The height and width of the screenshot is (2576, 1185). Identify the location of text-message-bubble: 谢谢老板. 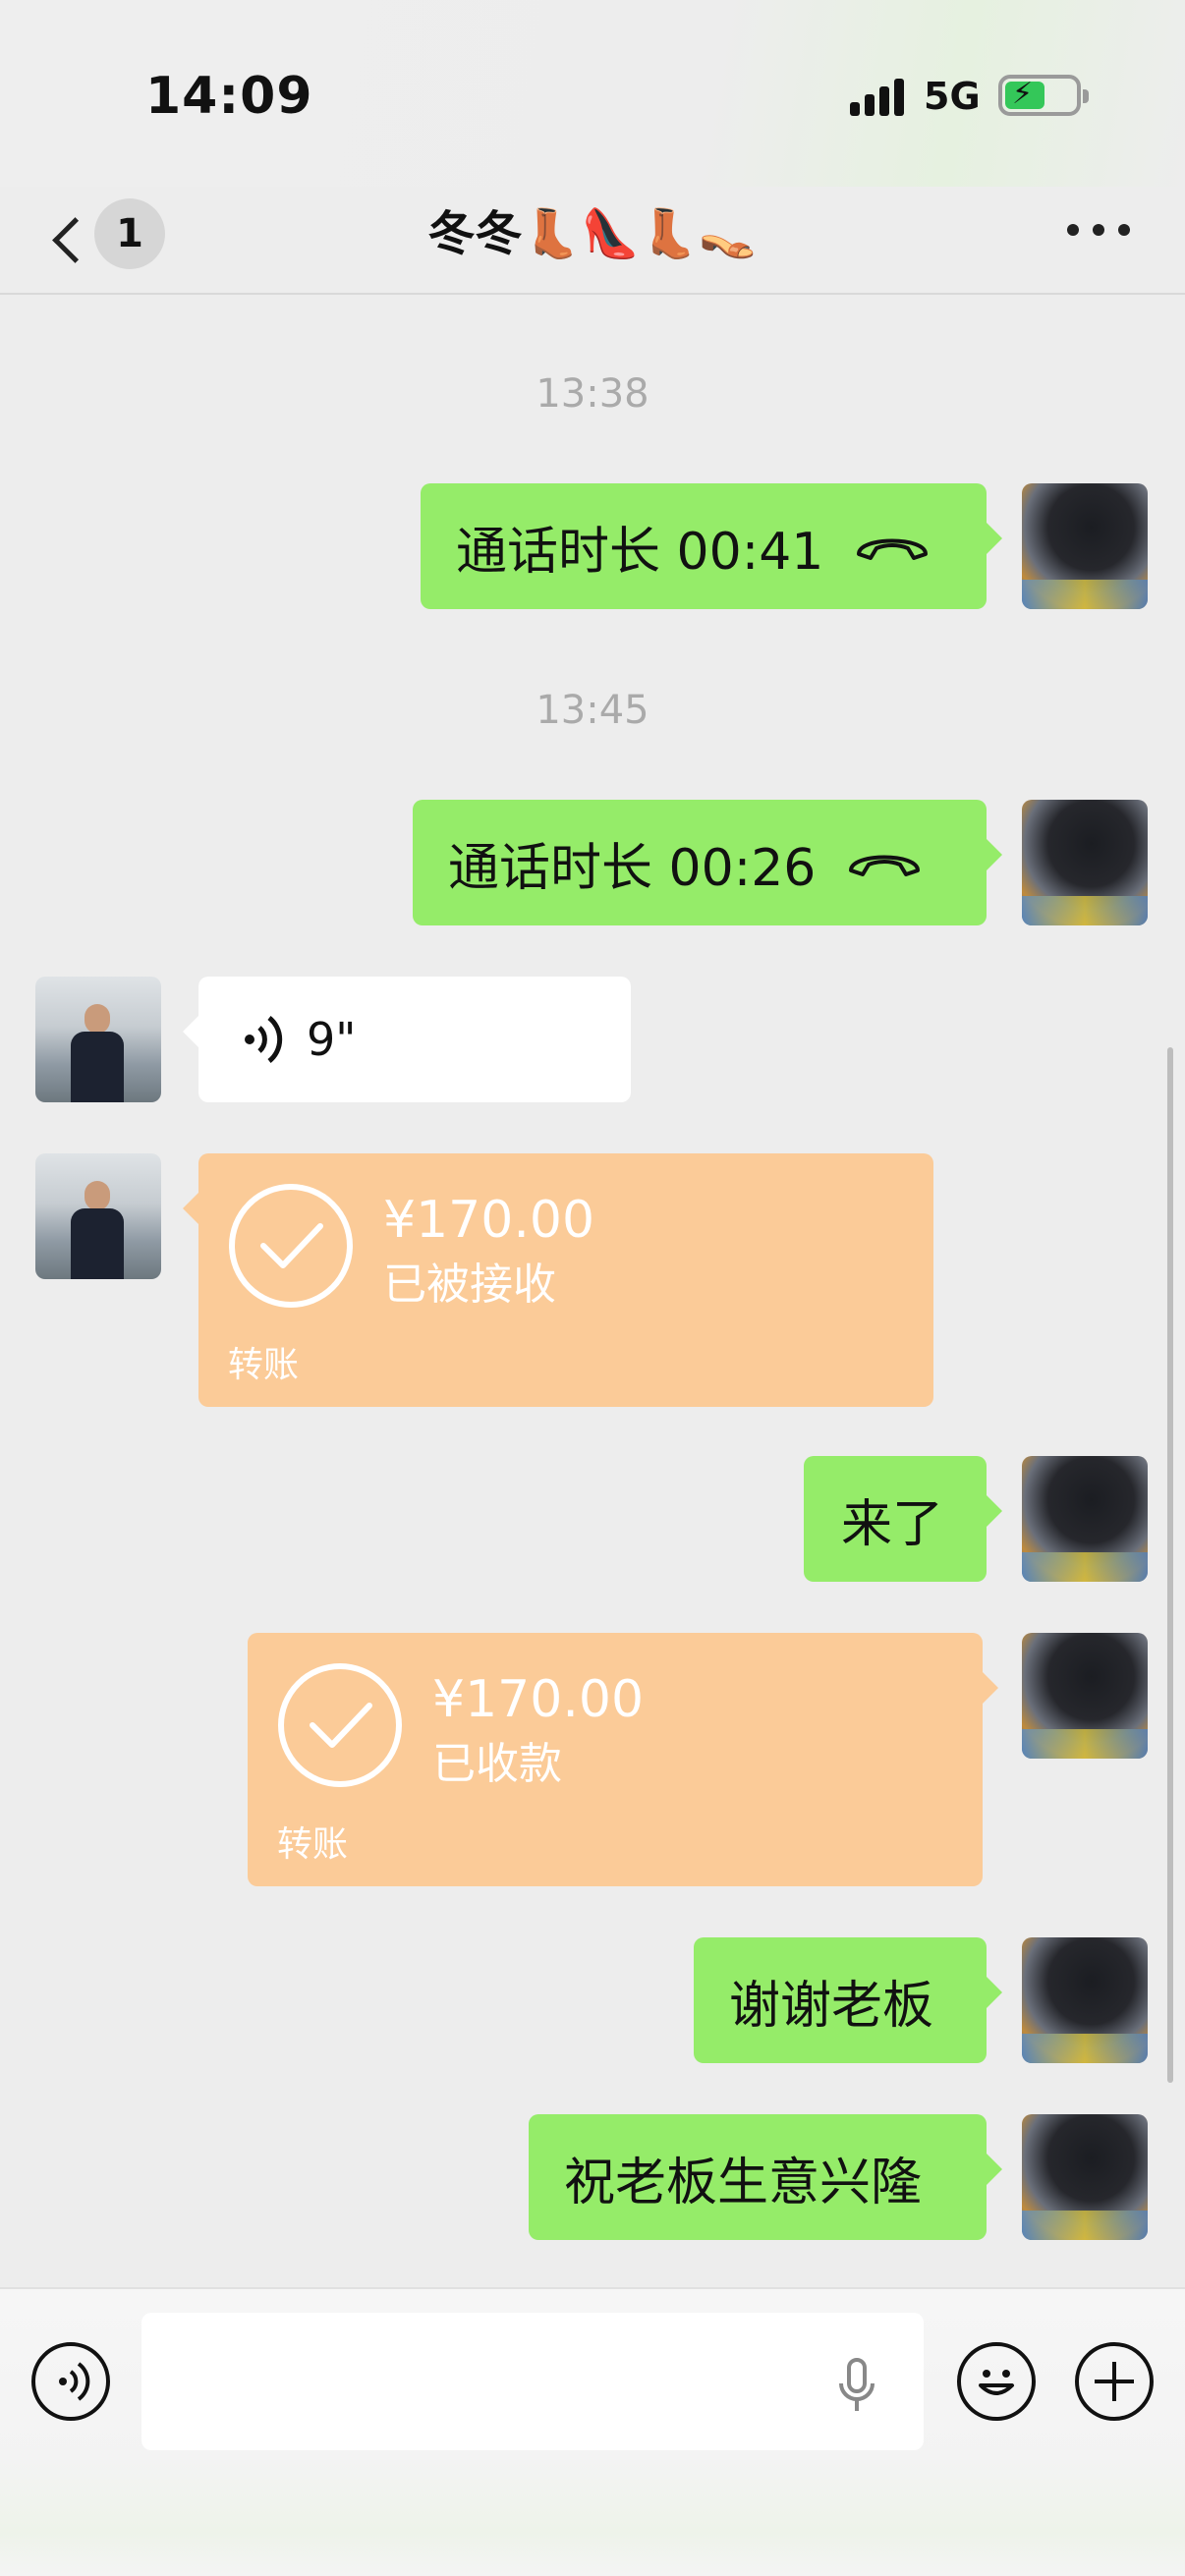
(848, 2000).